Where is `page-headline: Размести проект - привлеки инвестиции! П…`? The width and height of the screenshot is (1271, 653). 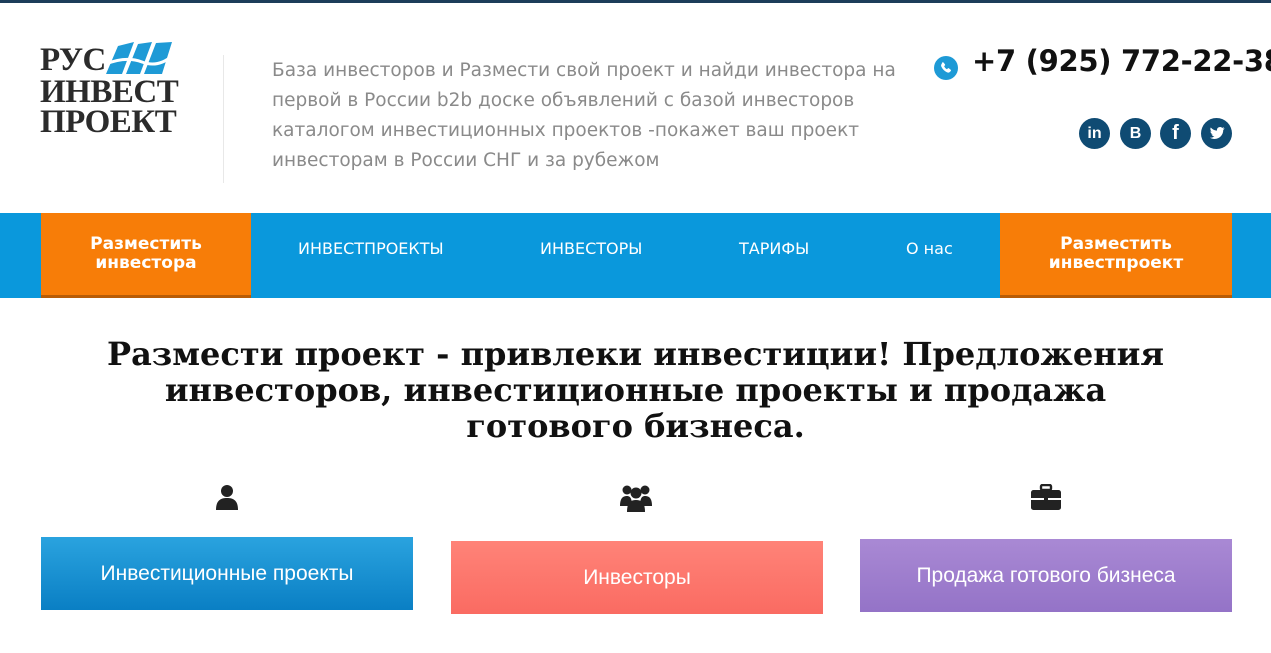 page-headline: Размести проект - привлеки инвестиции! П… is located at coordinates (635, 390).